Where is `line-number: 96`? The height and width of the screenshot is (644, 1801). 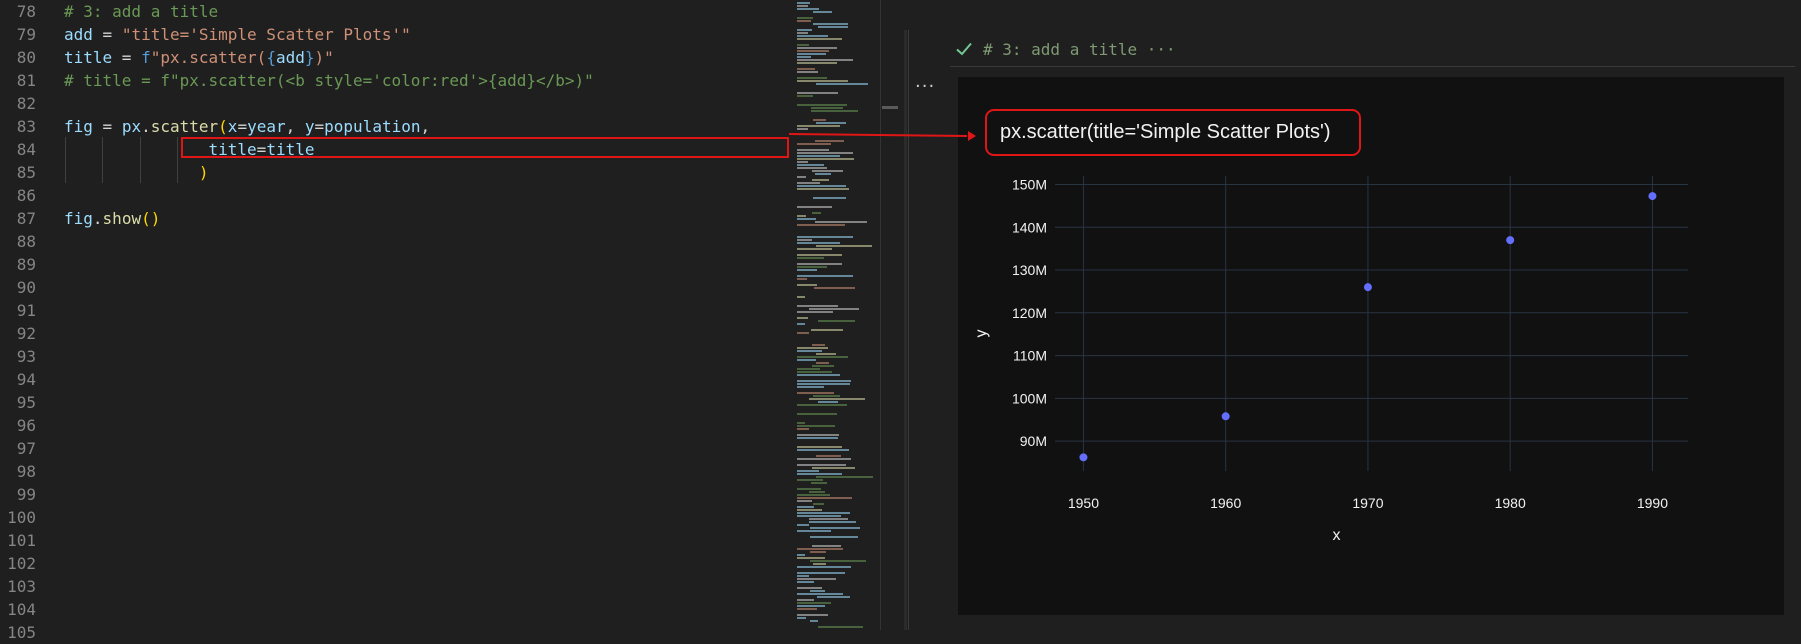
line-number: 96 is located at coordinates (26, 425).